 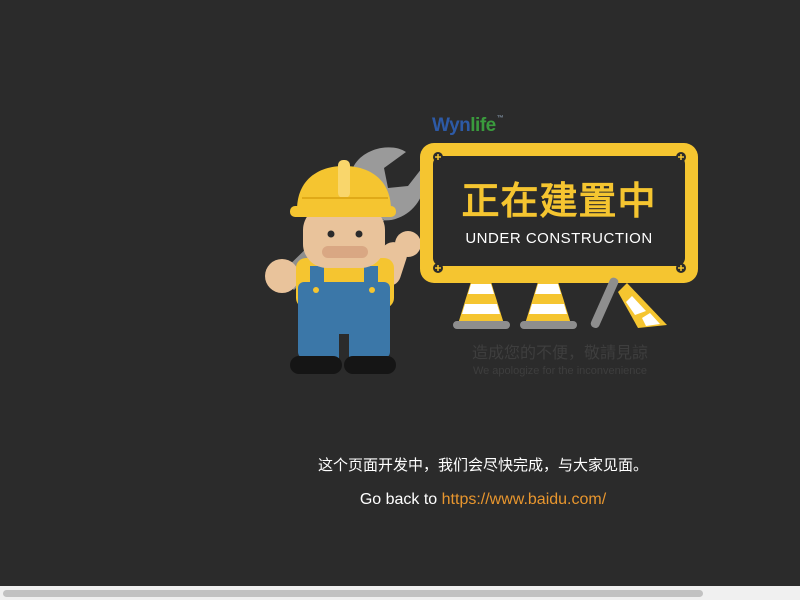 What do you see at coordinates (560, 371) in the screenshot?
I see `apology-english-text: We apologize for the inconvenience` at bounding box center [560, 371].